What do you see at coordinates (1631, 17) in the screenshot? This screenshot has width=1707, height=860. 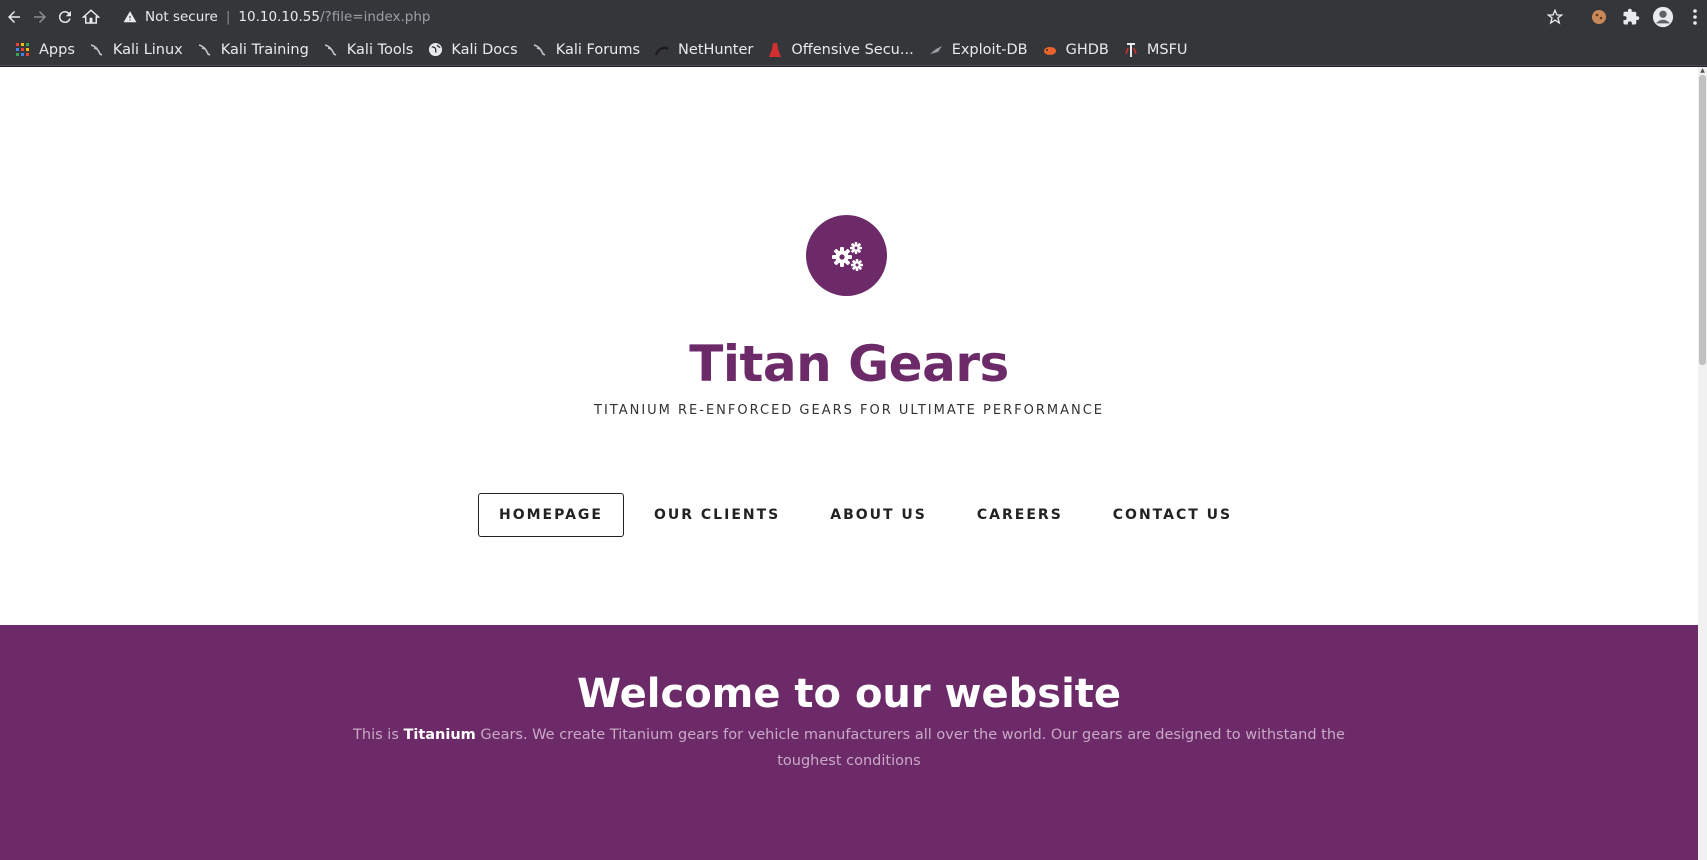 I see `extensions-puzzle-icon` at bounding box center [1631, 17].